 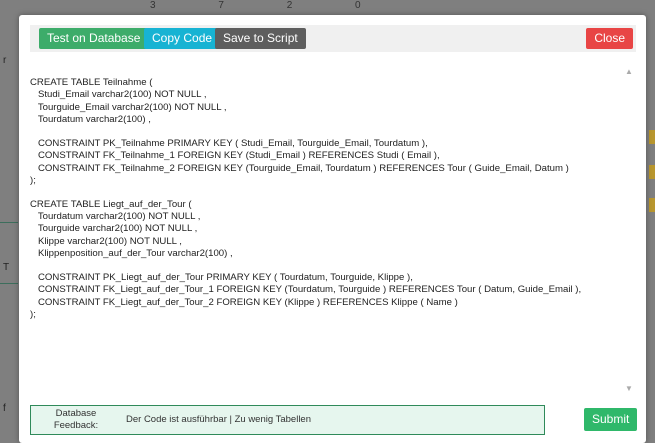 I want to click on code-line: CREATE TABLE Teilnahme (, so click(x=91, y=83).